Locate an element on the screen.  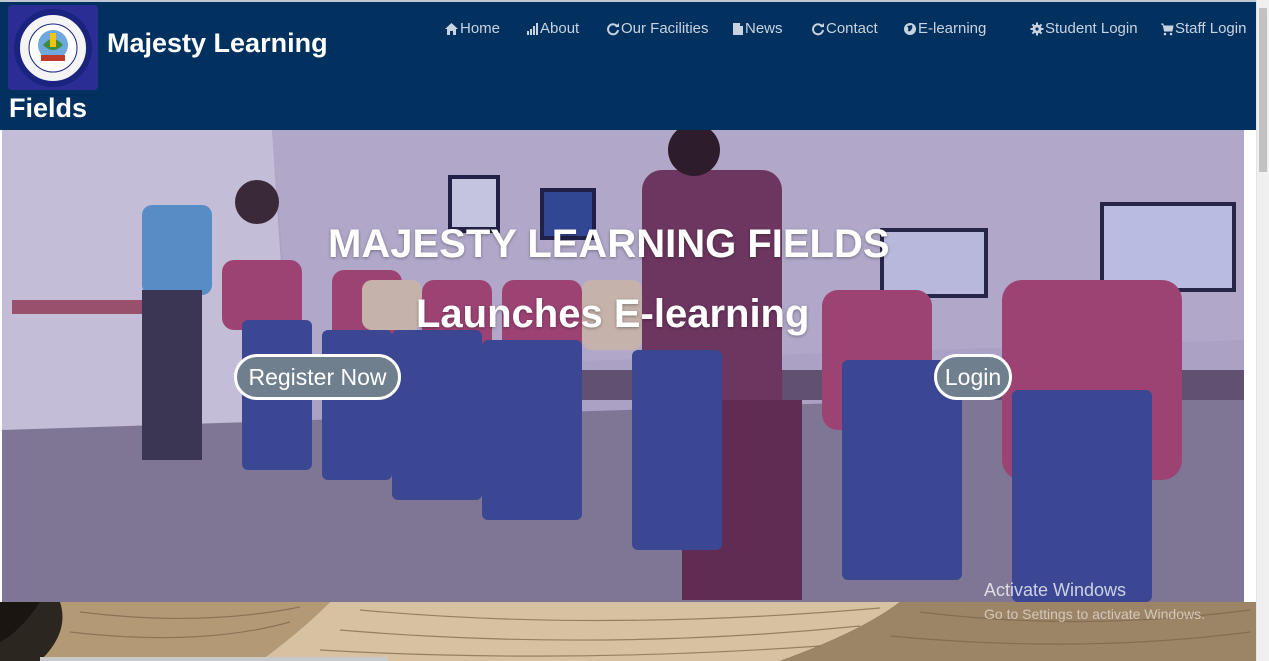
gear-icon is located at coordinates (1037, 28).